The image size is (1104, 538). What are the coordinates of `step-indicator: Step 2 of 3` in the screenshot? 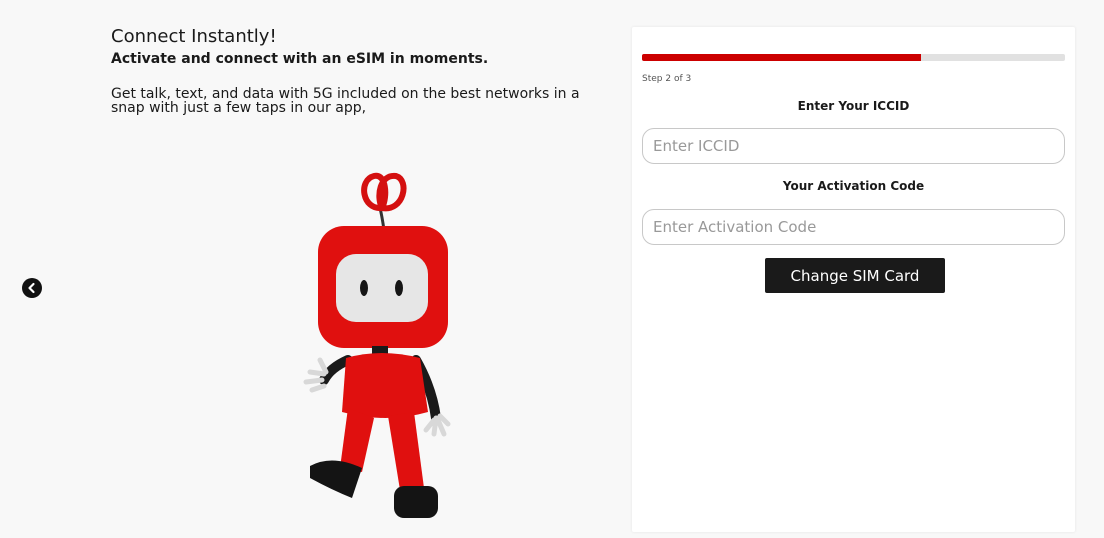 It's located at (667, 79).